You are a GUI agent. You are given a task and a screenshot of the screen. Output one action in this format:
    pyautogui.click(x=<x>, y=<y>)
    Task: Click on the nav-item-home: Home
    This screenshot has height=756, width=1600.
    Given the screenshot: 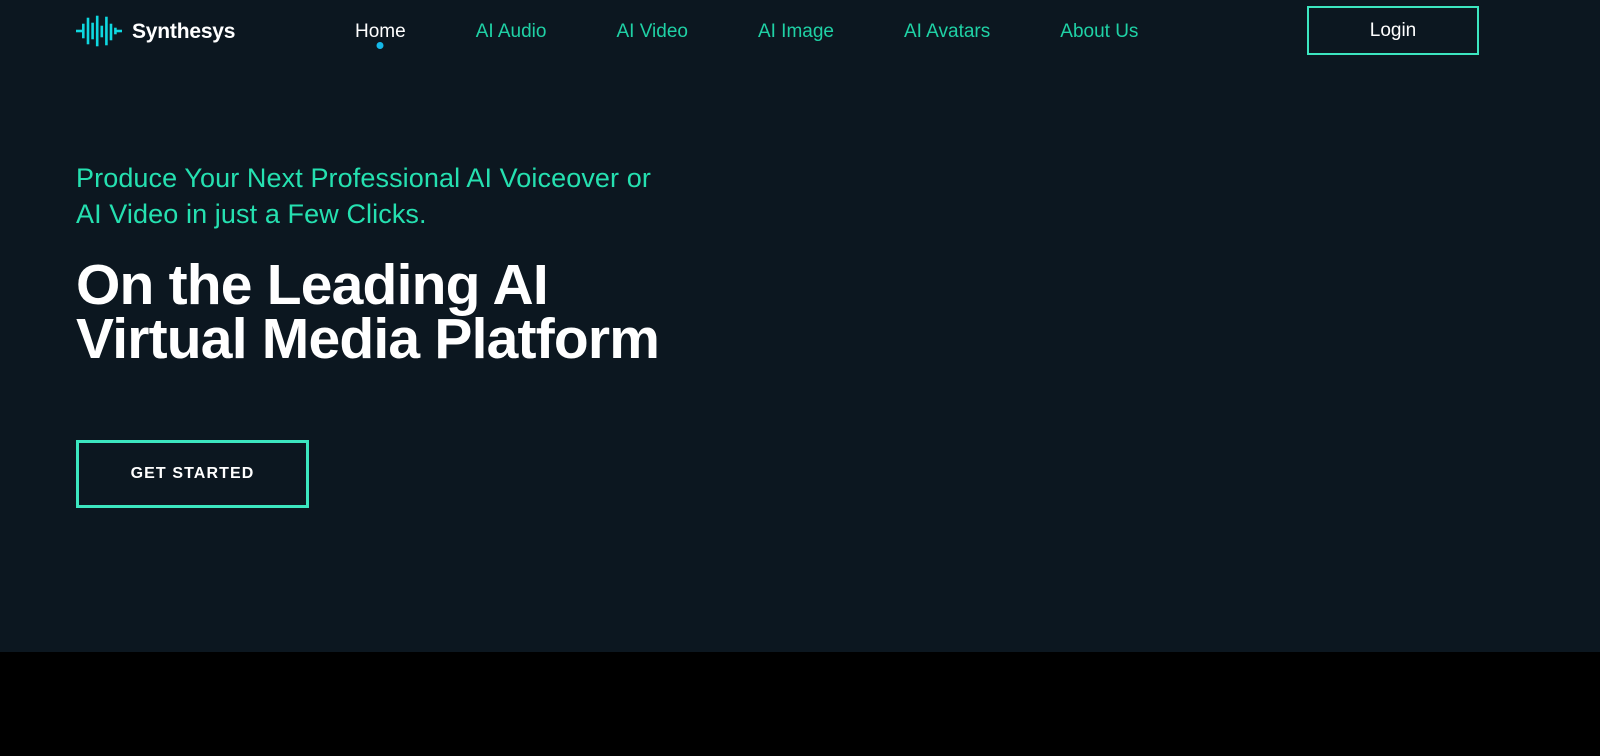 What is the action you would take?
    pyautogui.click(x=380, y=31)
    